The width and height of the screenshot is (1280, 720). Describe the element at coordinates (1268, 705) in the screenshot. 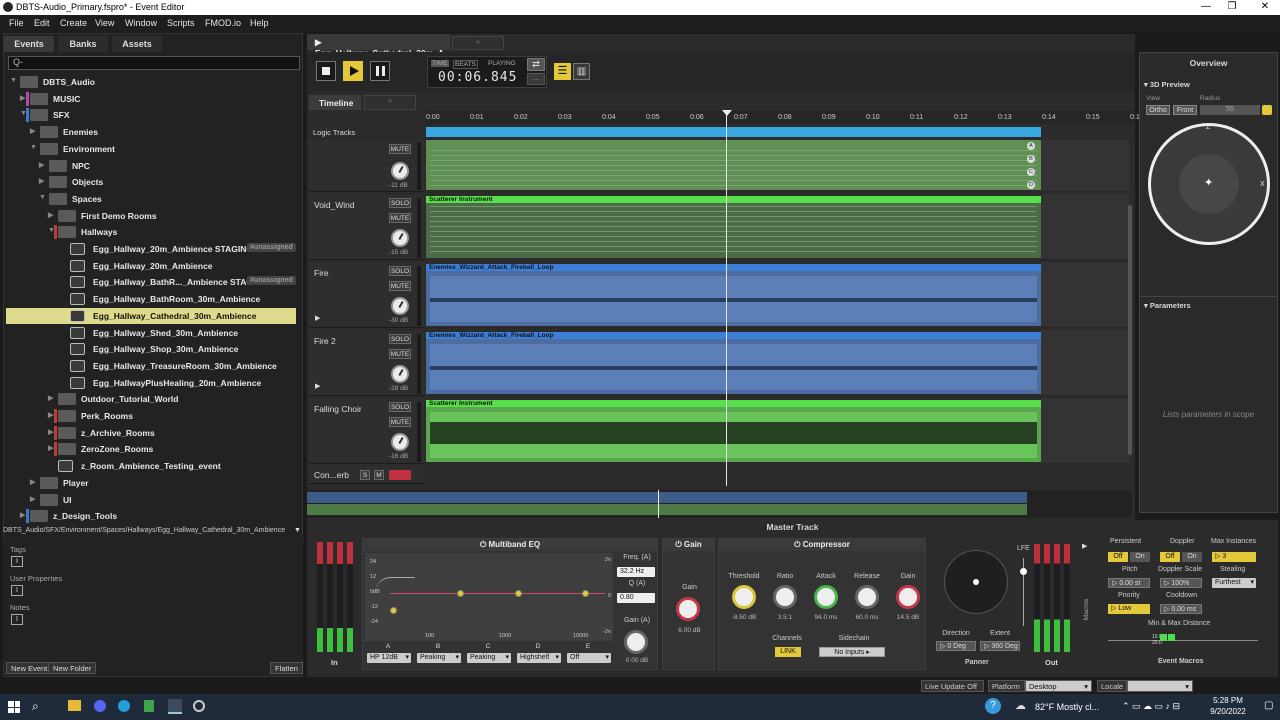

I see `notification-icon: ▢` at that location.